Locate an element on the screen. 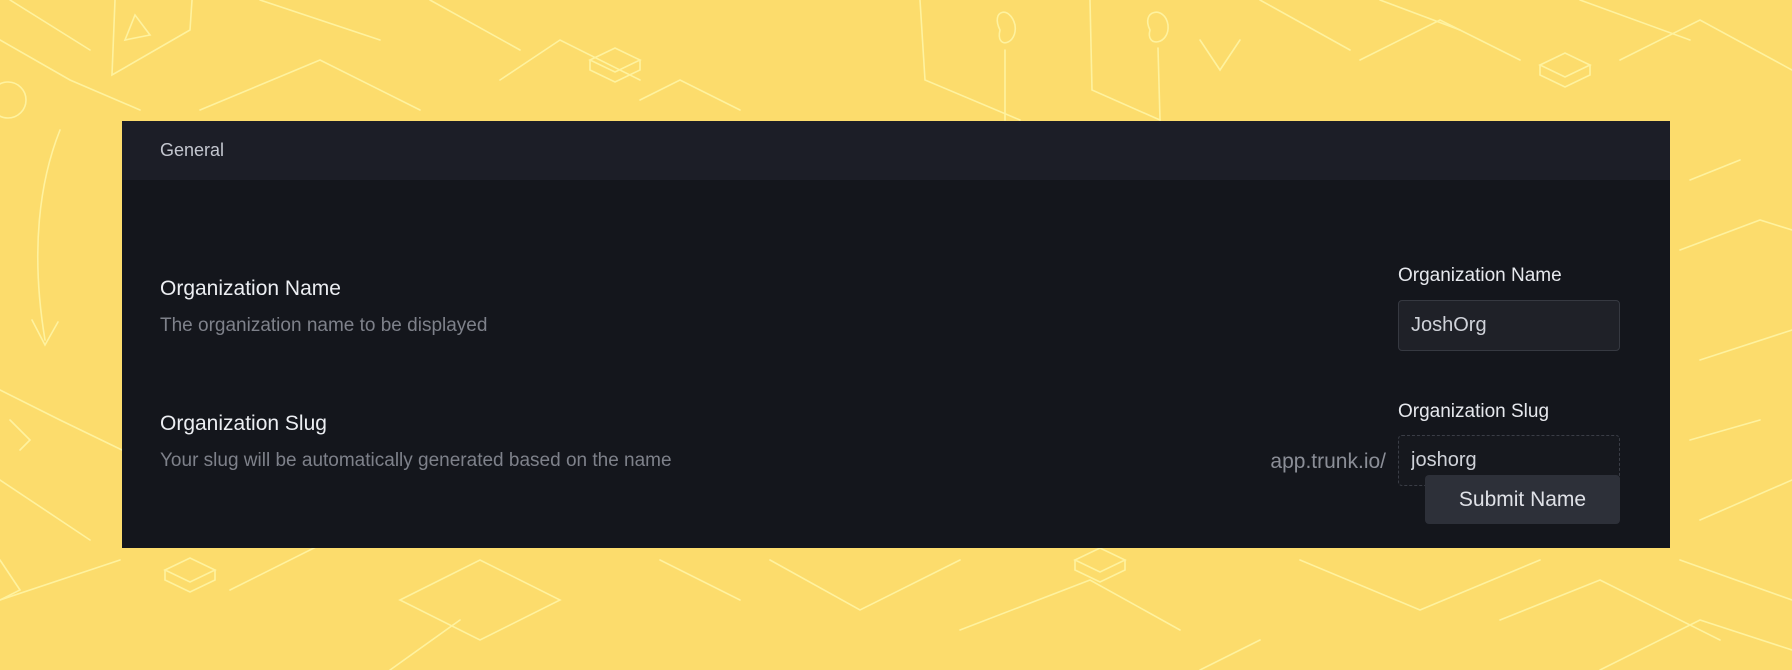 This screenshot has height=670, width=1792. slug-url-prefix: app.trunk.io/ is located at coordinates (1328, 461).